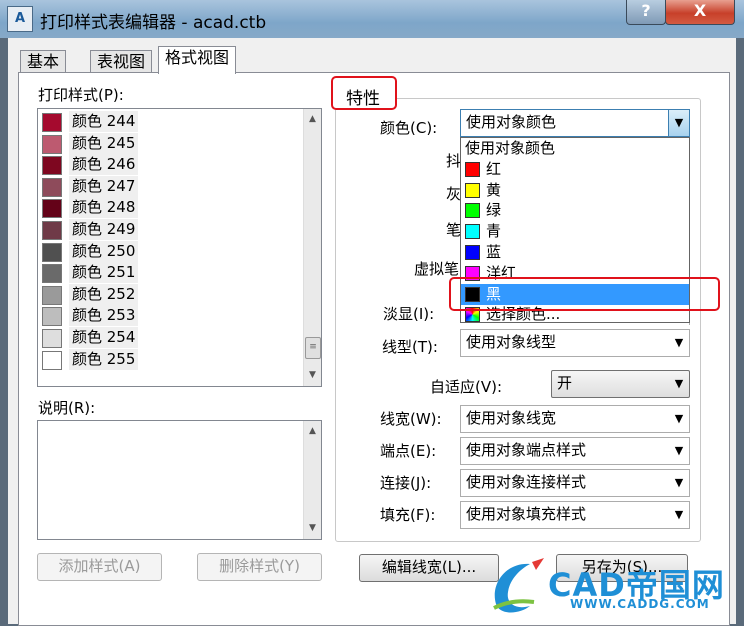 The height and width of the screenshot is (626, 744). What do you see at coordinates (526, 514) in the screenshot?
I see `fillstyle-value: 使用对象填充样式` at bounding box center [526, 514].